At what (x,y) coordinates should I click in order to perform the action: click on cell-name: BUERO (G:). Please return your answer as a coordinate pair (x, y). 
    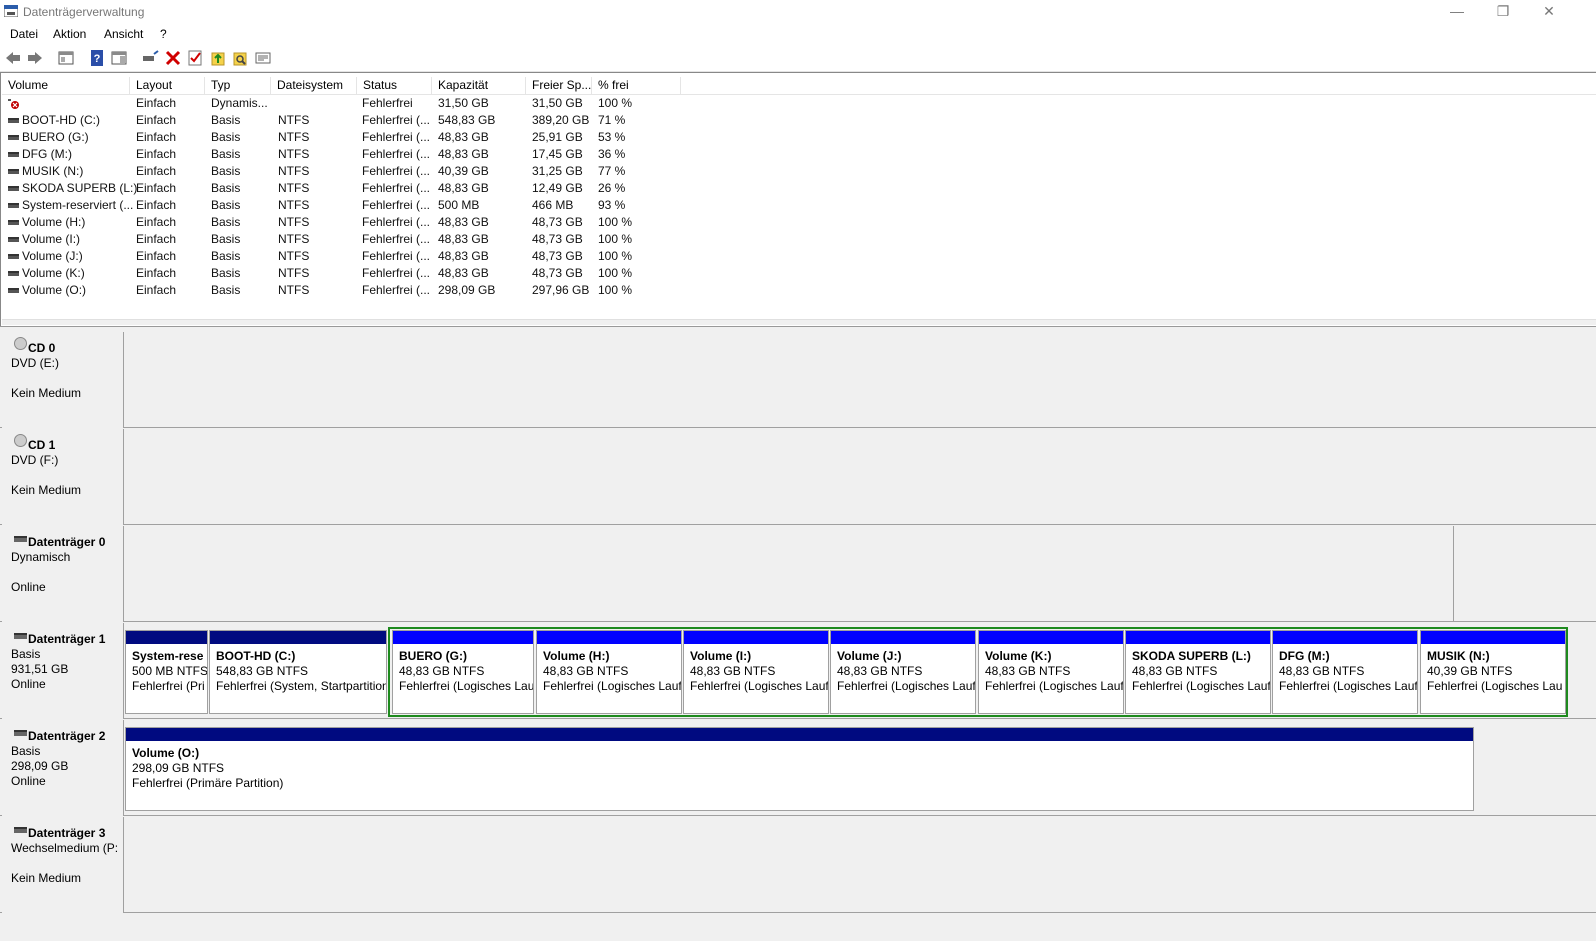
    Looking at the image, I should click on (55, 137).